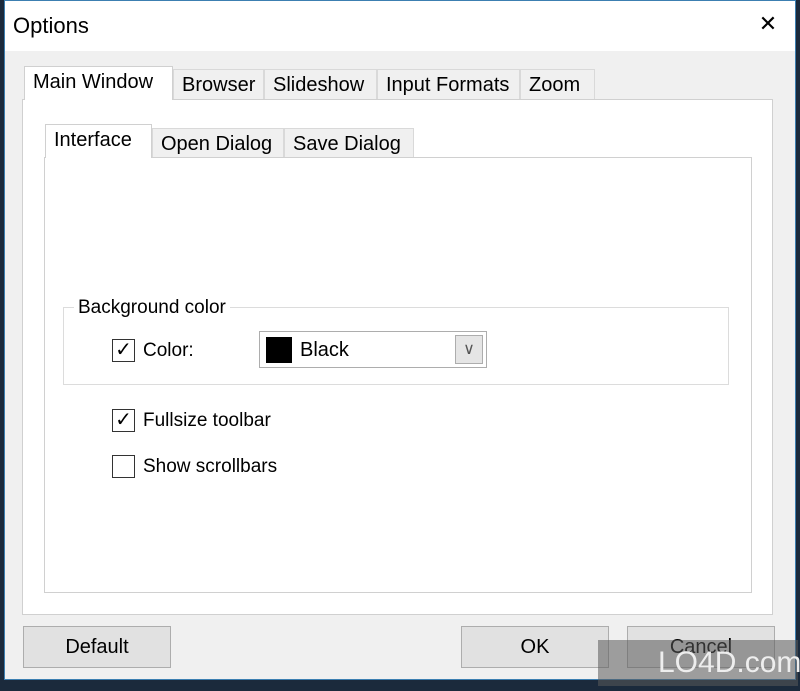  What do you see at coordinates (152, 308) in the screenshot?
I see `background-color-label: Background color` at bounding box center [152, 308].